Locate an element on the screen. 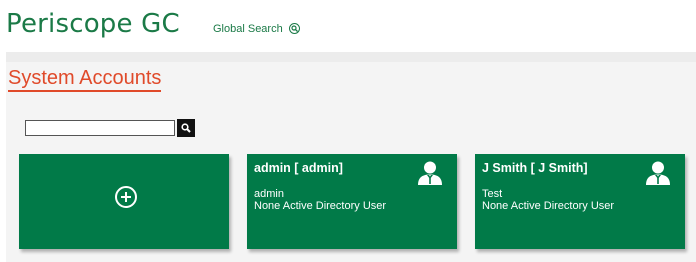 The image size is (696, 262). global-search-label: Global Search is located at coordinates (248, 29).